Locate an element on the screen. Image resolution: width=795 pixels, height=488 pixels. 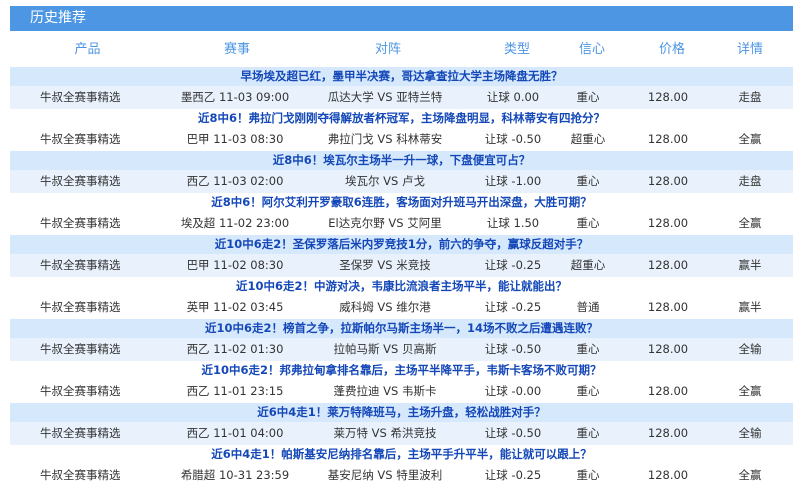
row-vs: 拉帕马斯 VS 贝高斯 is located at coordinates (385, 349).